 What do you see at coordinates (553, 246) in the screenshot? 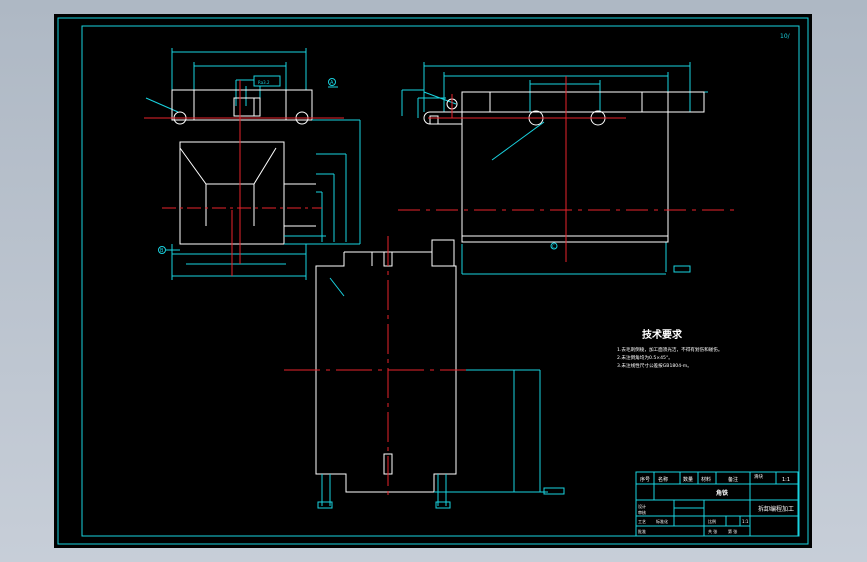
I see `callout-c: C` at bounding box center [553, 246].